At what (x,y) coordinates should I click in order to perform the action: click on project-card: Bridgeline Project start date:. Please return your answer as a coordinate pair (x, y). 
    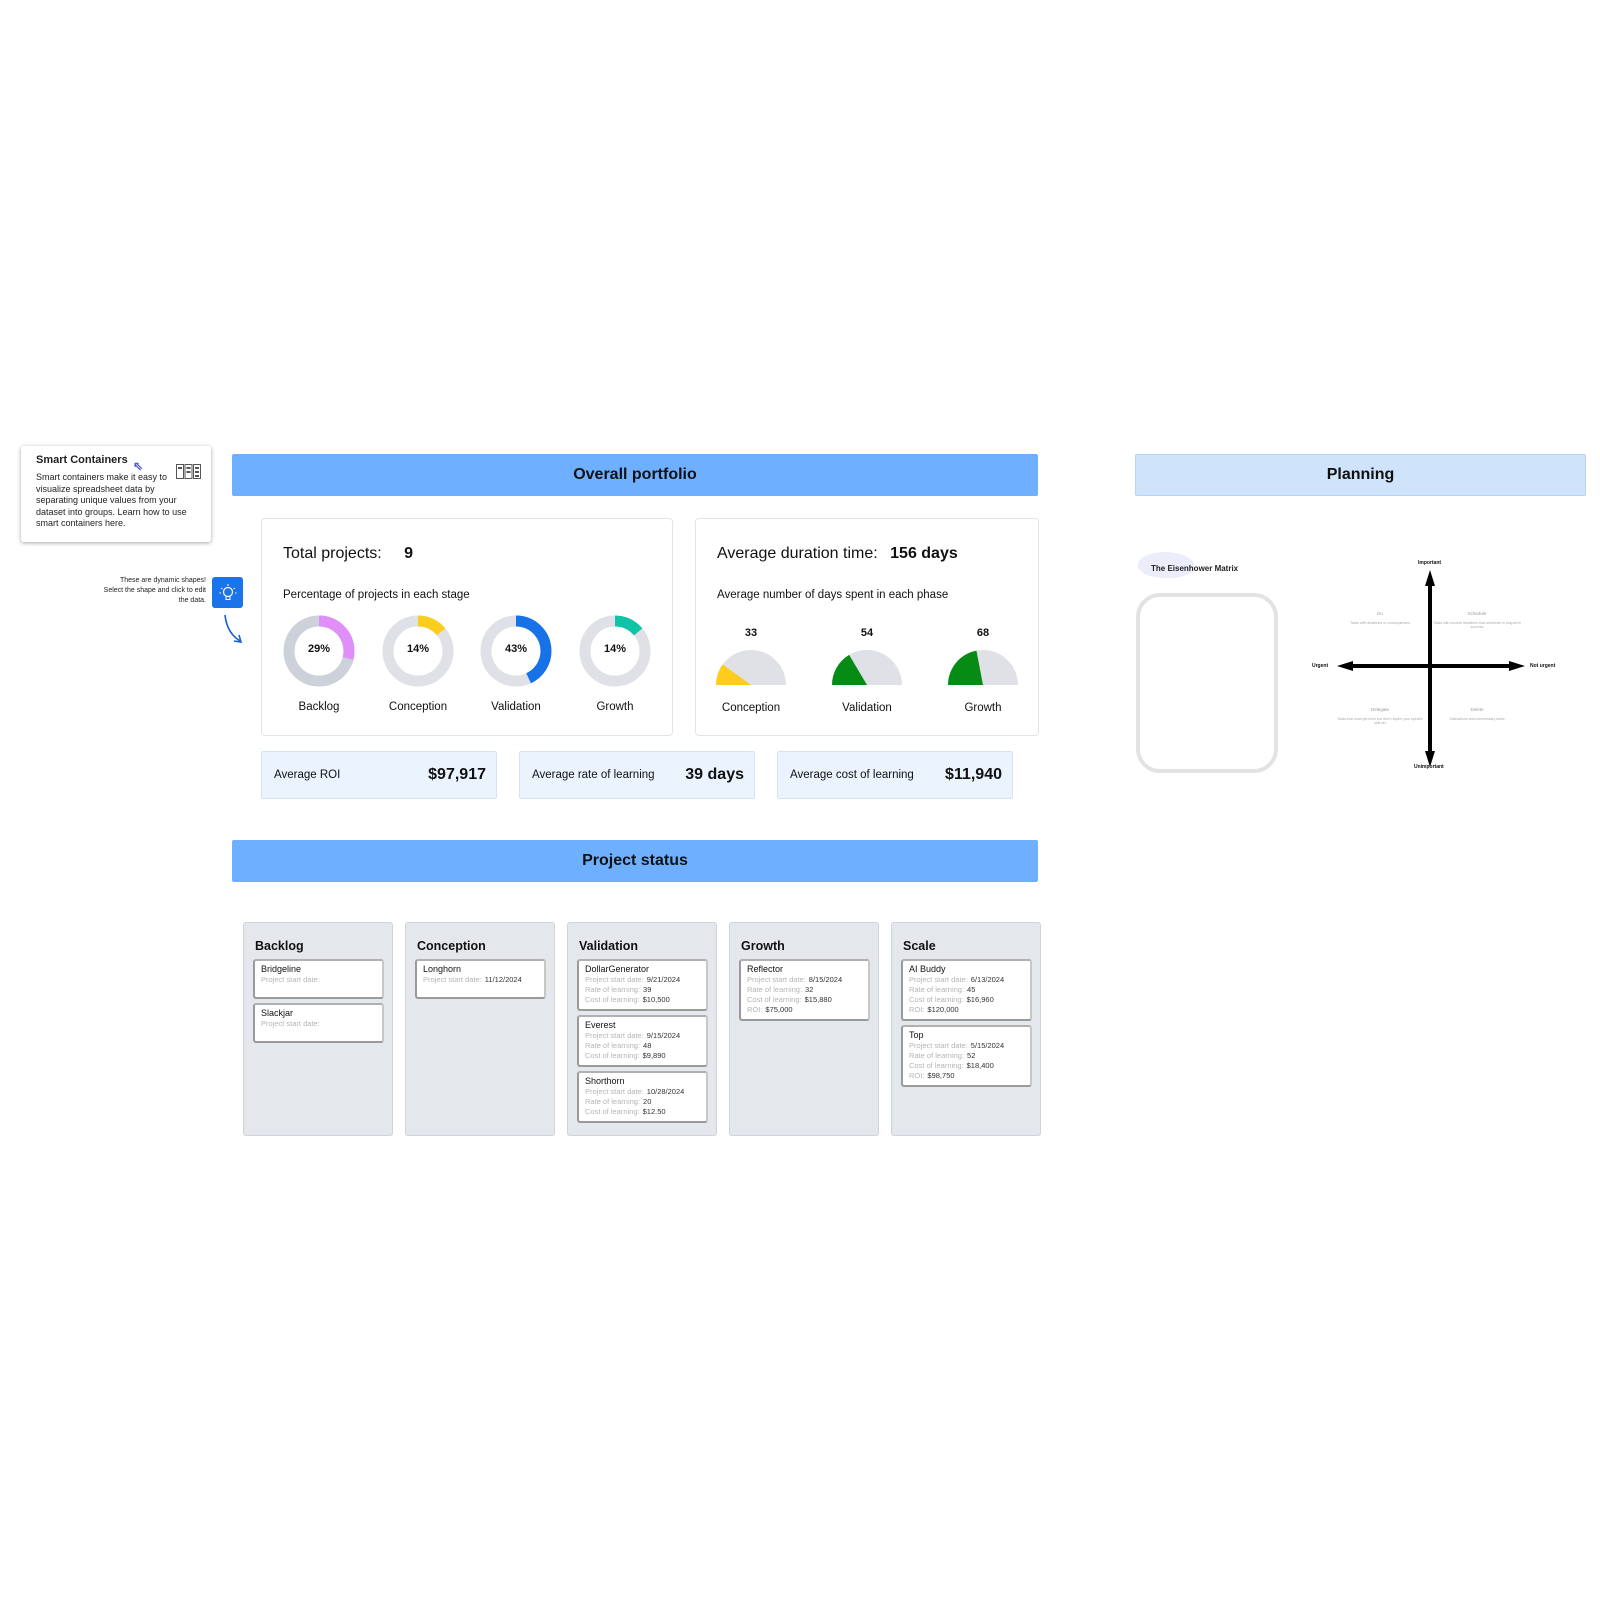
    Looking at the image, I should click on (318, 979).